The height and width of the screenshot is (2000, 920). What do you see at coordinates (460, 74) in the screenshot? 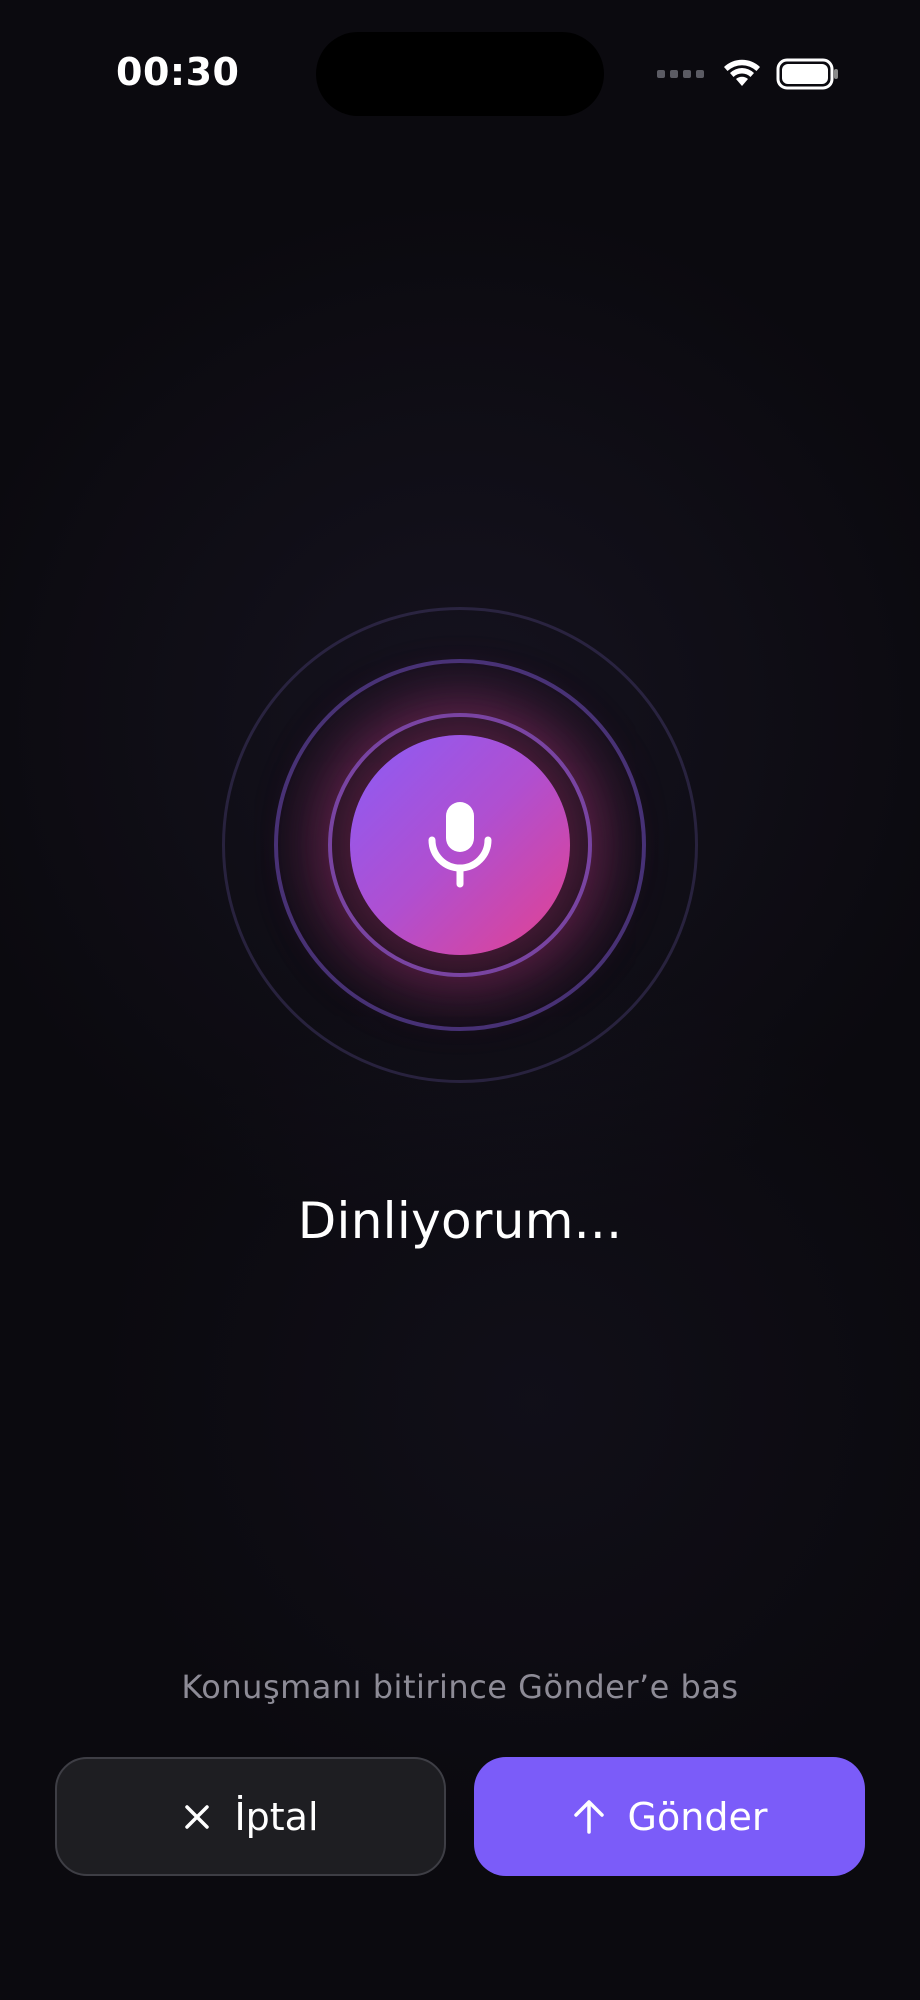
I see `dynamic-island` at bounding box center [460, 74].